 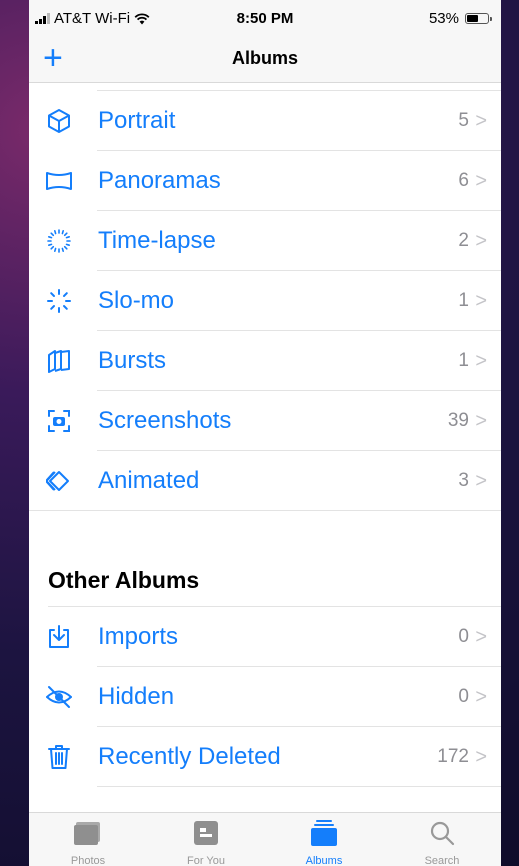 What do you see at coordinates (265, 481) in the screenshot?
I see `album-row-animated: Animated 3 >` at bounding box center [265, 481].